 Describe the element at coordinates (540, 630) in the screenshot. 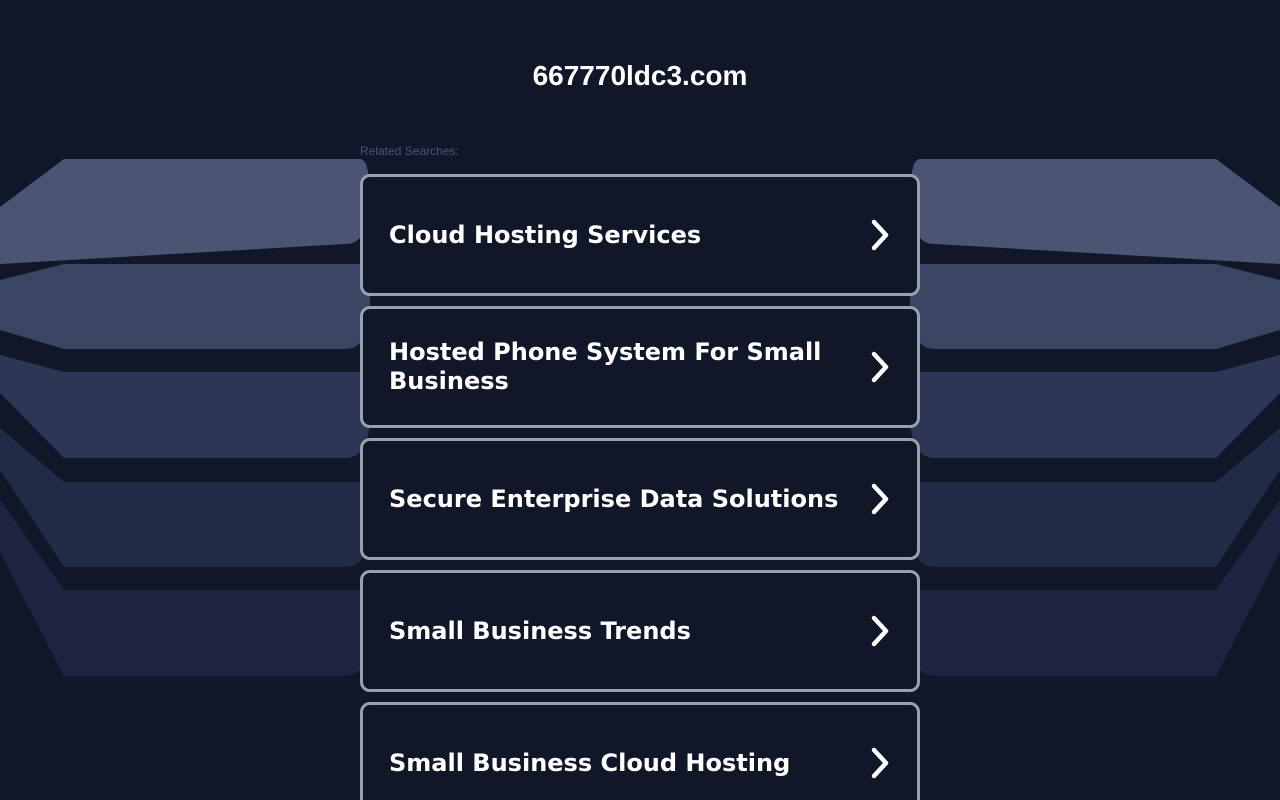

I see `related-search-label: Small Business Trends` at that location.